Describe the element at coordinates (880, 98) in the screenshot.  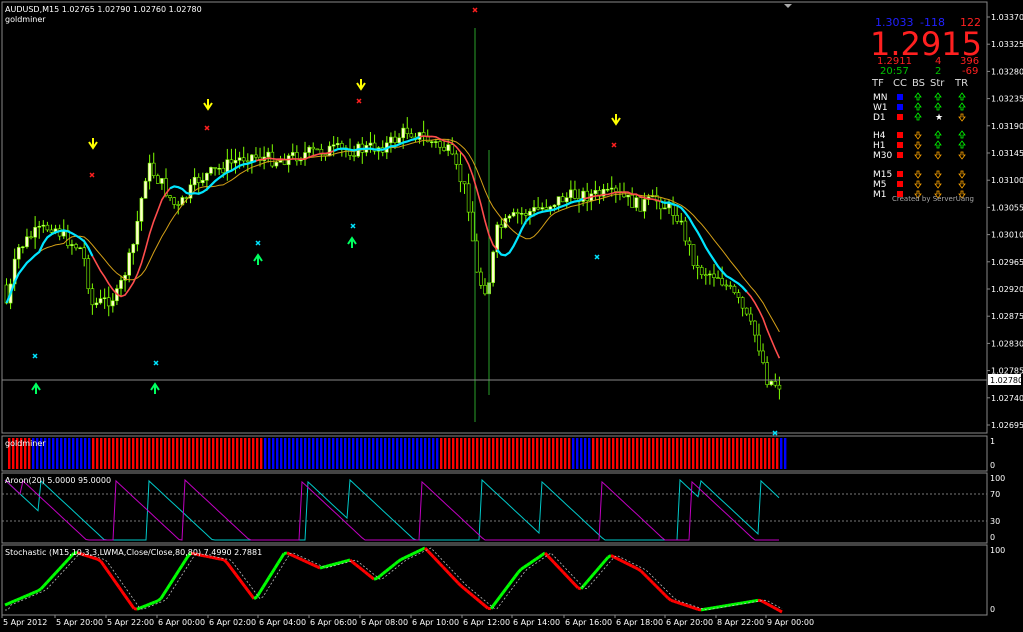
I see `tf-label: MN` at that location.